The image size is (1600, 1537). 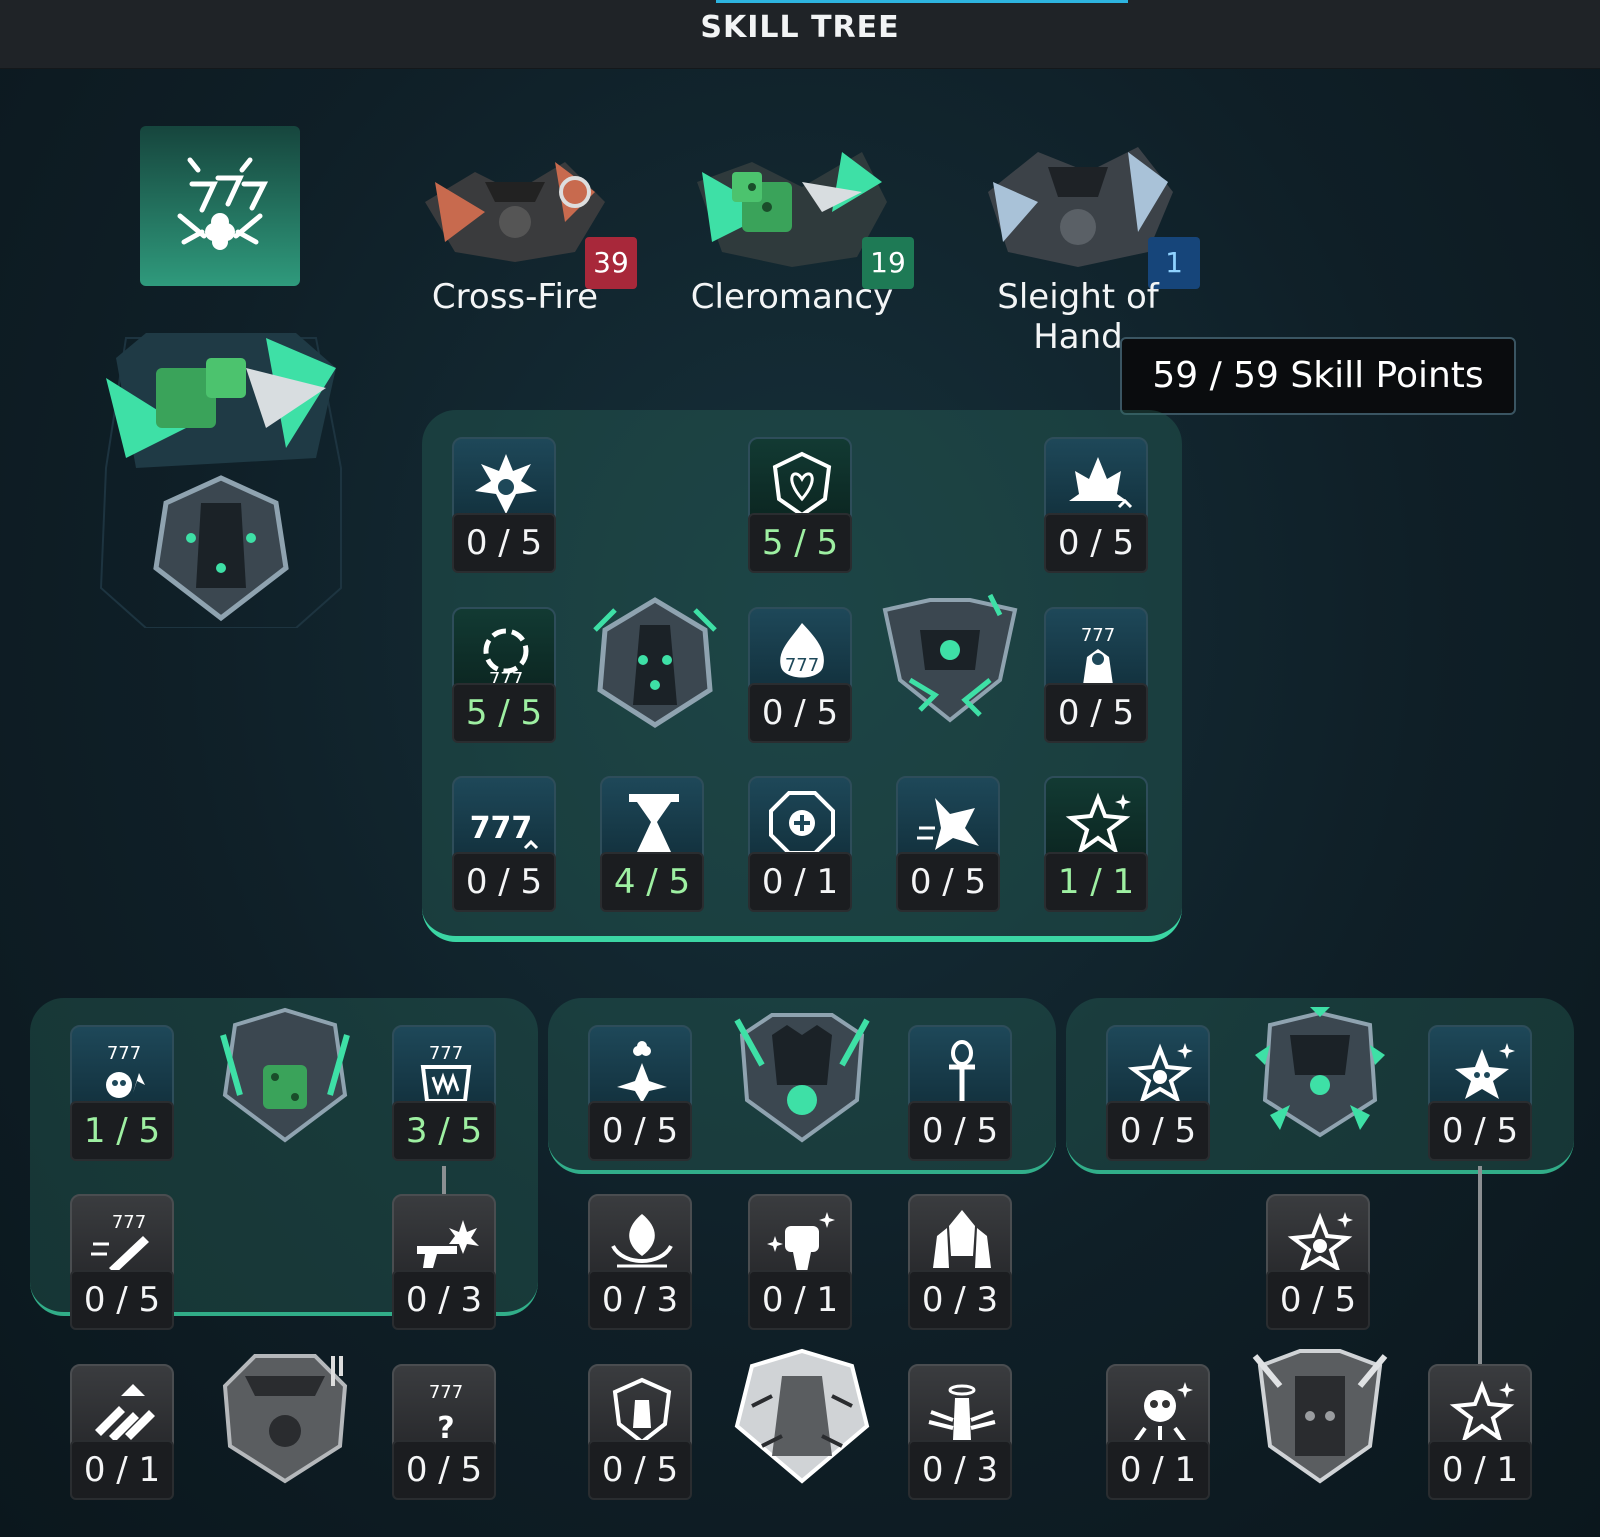 What do you see at coordinates (448, 1244) in the screenshot?
I see `pistol-burst-icon` at bounding box center [448, 1244].